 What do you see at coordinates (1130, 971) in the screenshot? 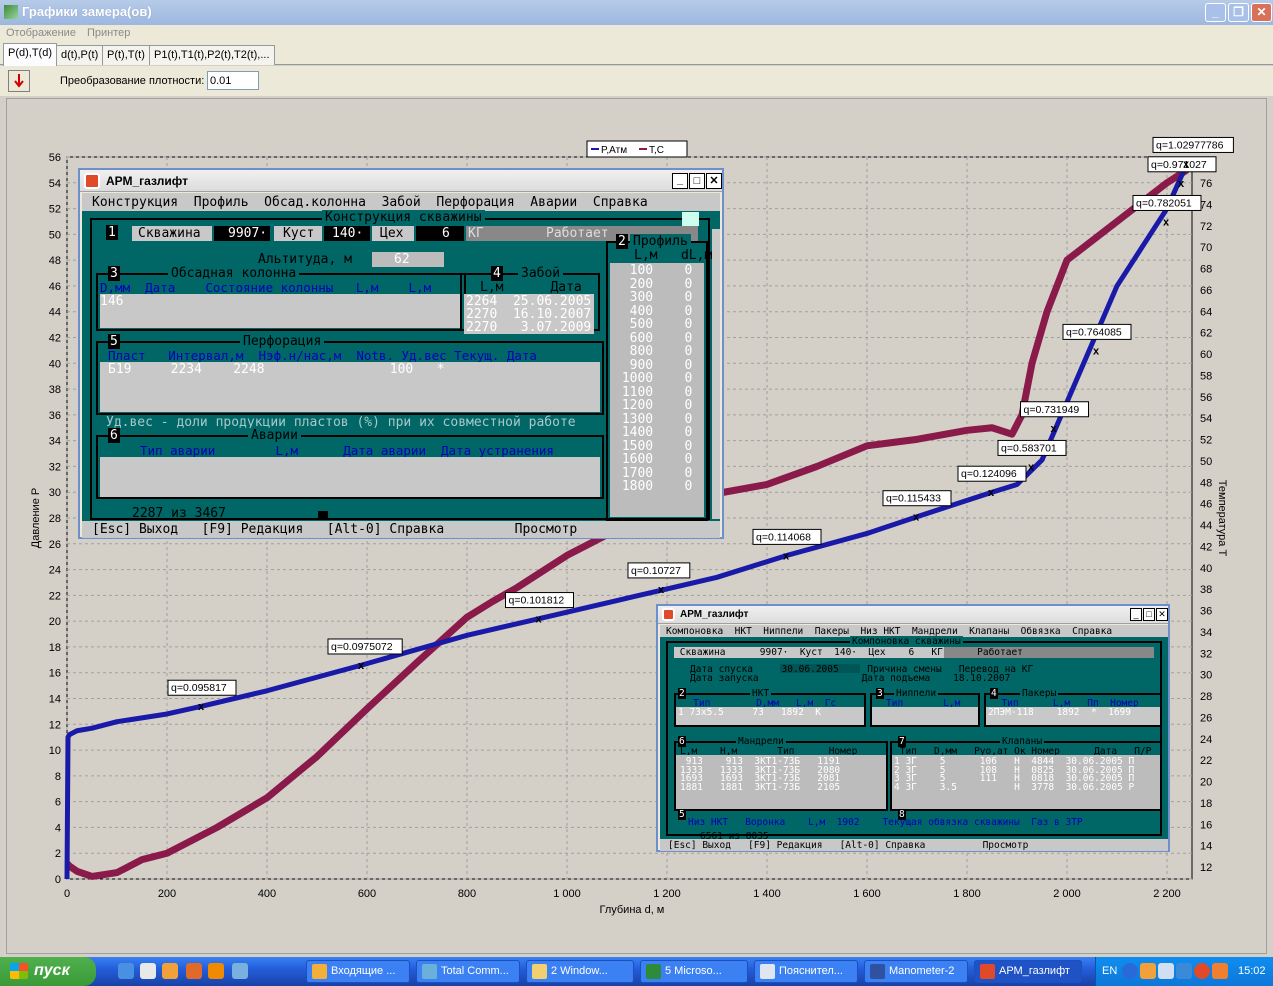
I see `tray-expand-icon` at bounding box center [1130, 971].